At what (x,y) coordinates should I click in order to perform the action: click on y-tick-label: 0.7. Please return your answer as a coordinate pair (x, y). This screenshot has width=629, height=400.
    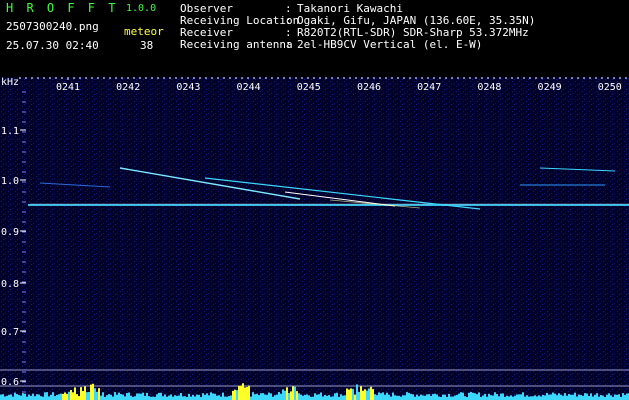
    Looking at the image, I should click on (10, 332).